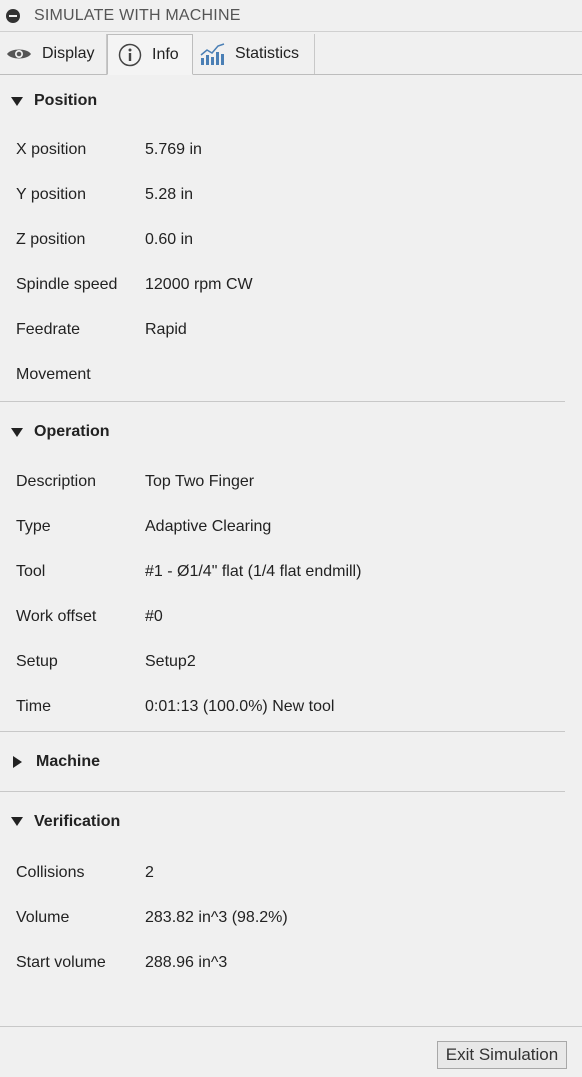 The height and width of the screenshot is (1077, 582). What do you see at coordinates (282, 481) in the screenshot?
I see `property-row-description: Description Top Two Finger` at bounding box center [282, 481].